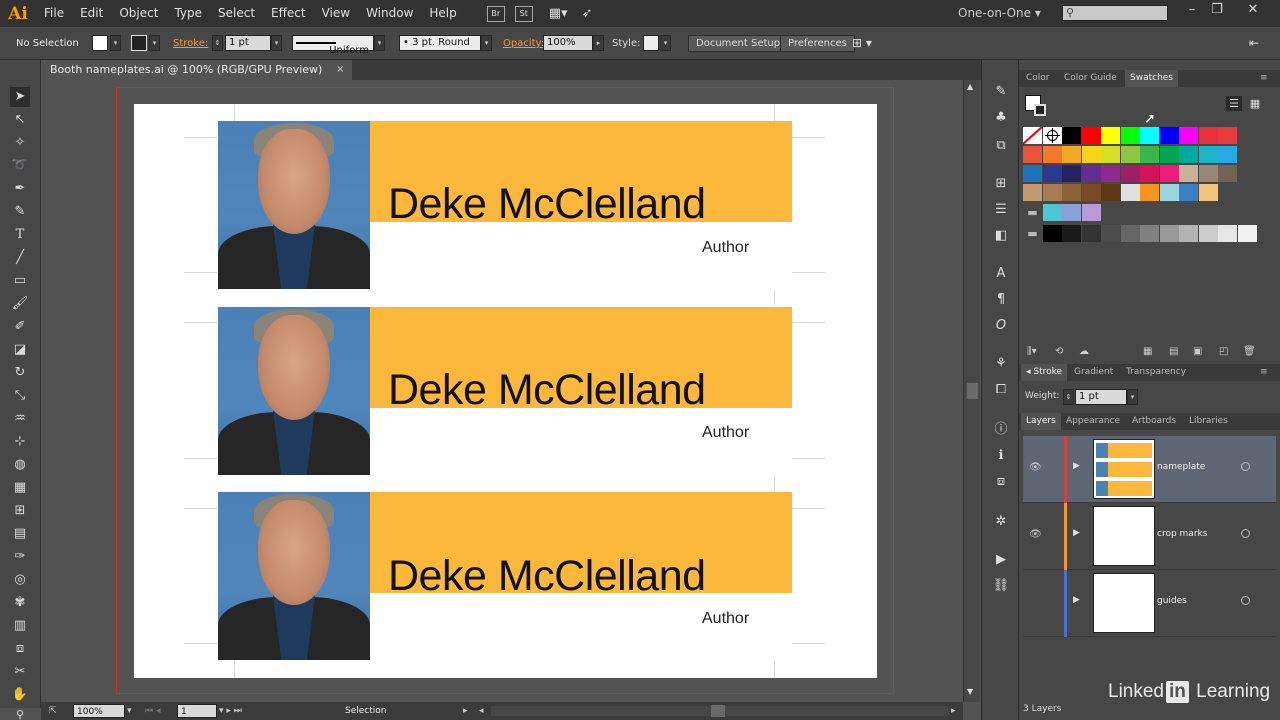 This screenshot has width=1280, height=720. Describe the element at coordinates (1001, 274) in the screenshot. I see `character-icon: A` at that location.